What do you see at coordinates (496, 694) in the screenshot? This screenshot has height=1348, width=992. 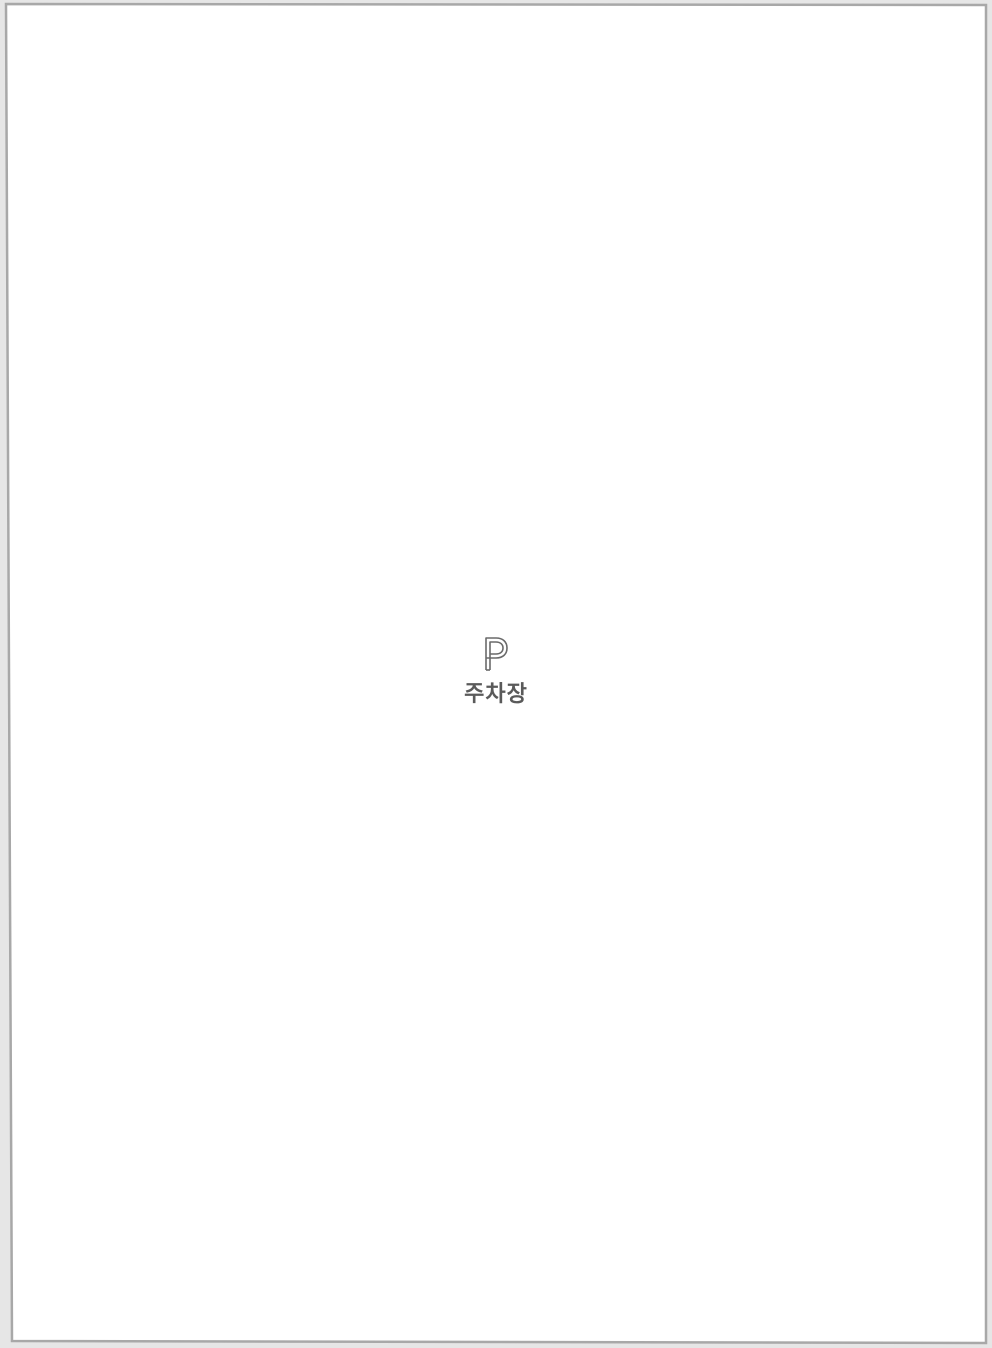 I see `room-label: 주차장` at bounding box center [496, 694].